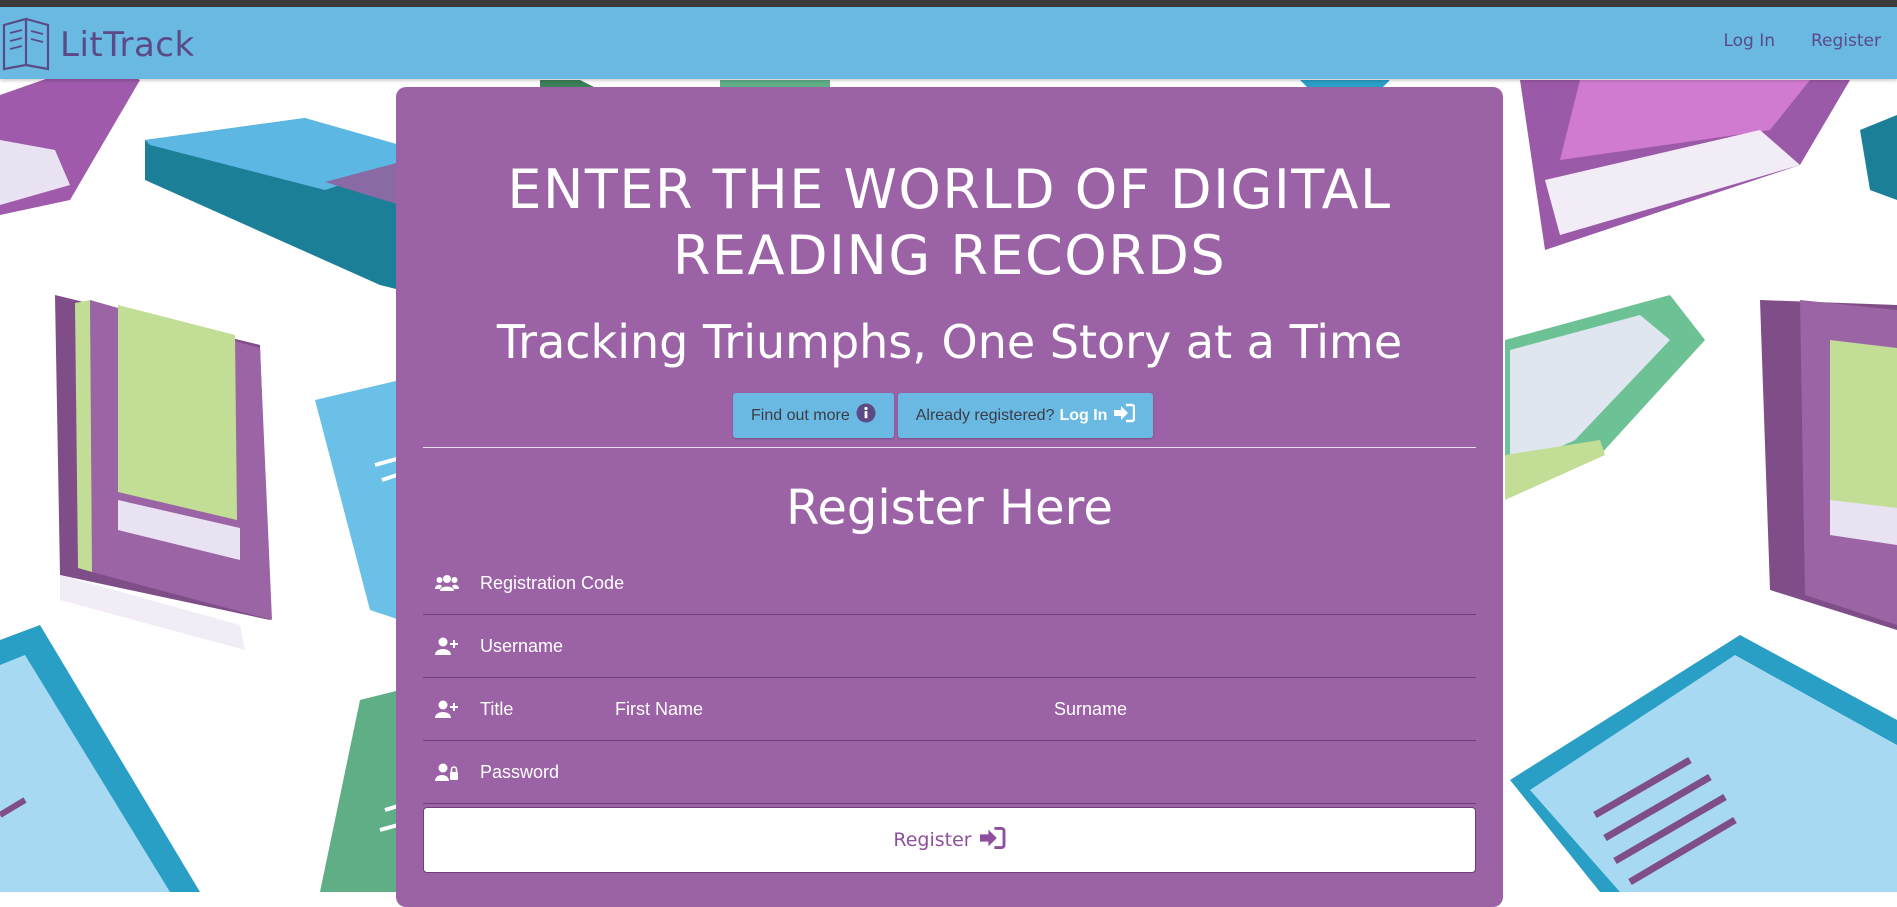 The image size is (1897, 907). What do you see at coordinates (985, 415) in the screenshot?
I see `already-registered-label: Already registered?` at bounding box center [985, 415].